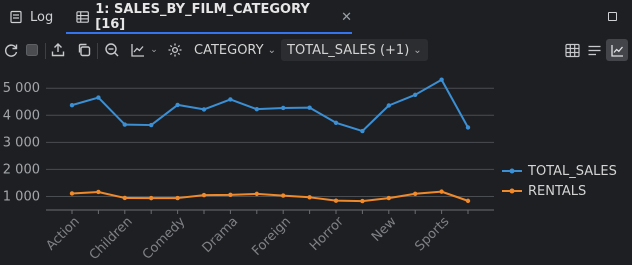  I want to click on y-tick-label: 3 000, so click(21, 142).